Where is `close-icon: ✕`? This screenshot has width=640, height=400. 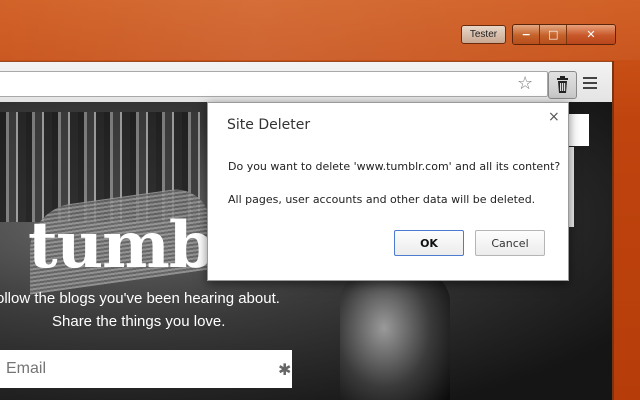
close-icon: ✕ is located at coordinates (591, 34).